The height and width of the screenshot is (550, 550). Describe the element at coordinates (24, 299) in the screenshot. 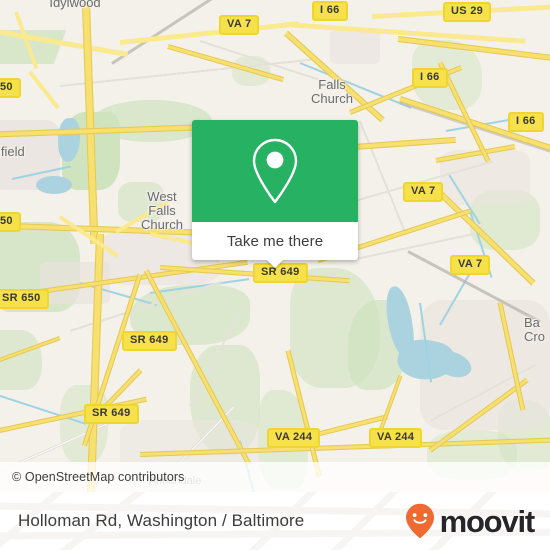

I see `road-shield-sr650: SR 650` at that location.